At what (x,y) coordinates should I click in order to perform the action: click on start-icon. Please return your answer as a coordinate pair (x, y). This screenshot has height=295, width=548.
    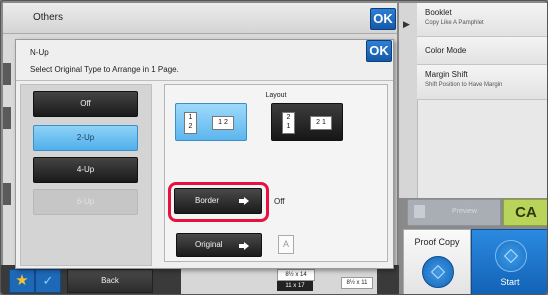
    Looking at the image, I should click on (511, 256).